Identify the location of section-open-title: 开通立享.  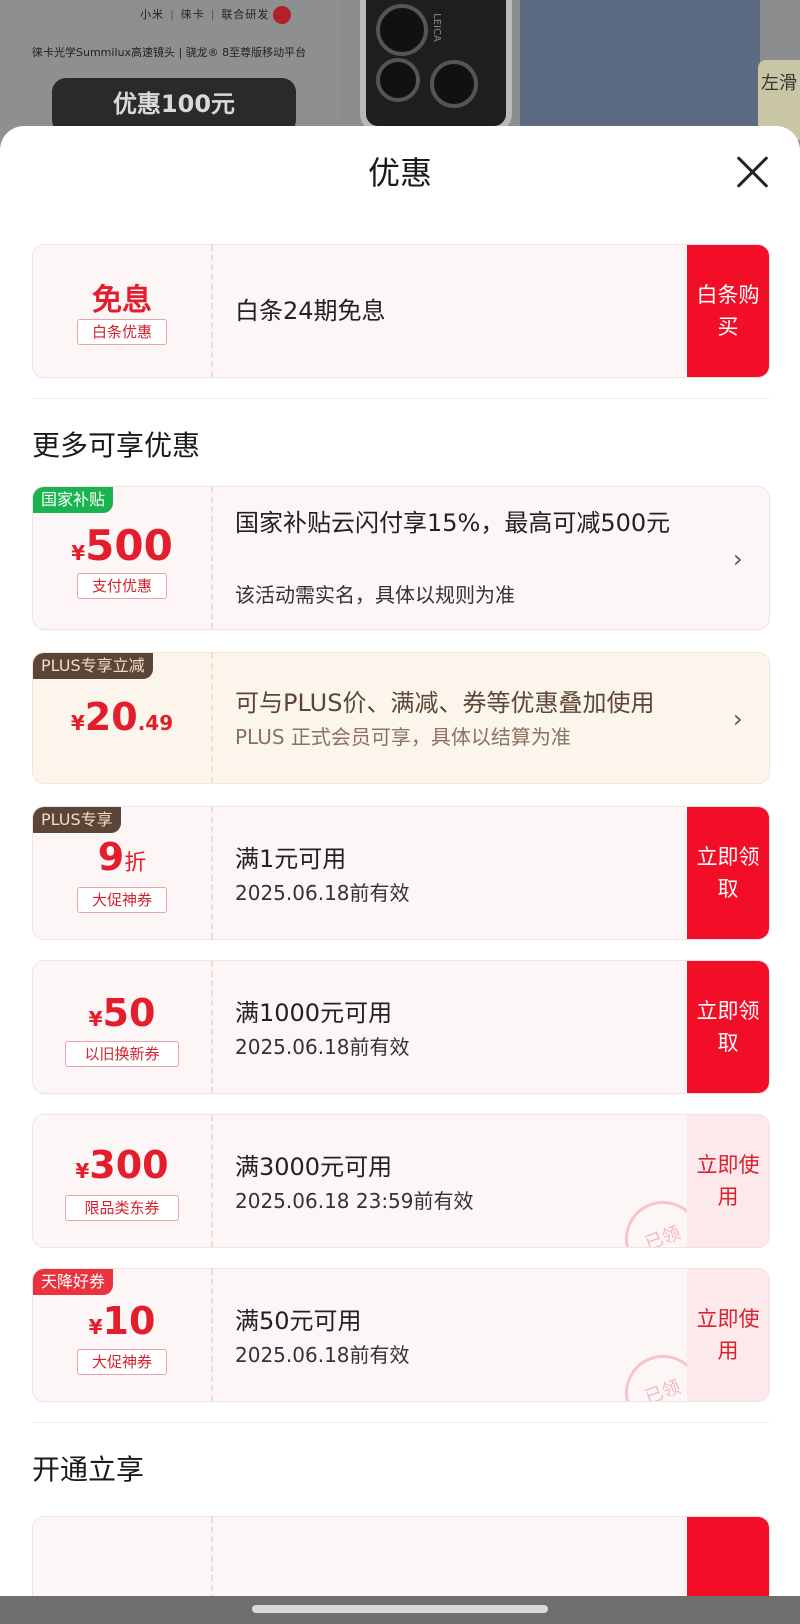
(88, 1469).